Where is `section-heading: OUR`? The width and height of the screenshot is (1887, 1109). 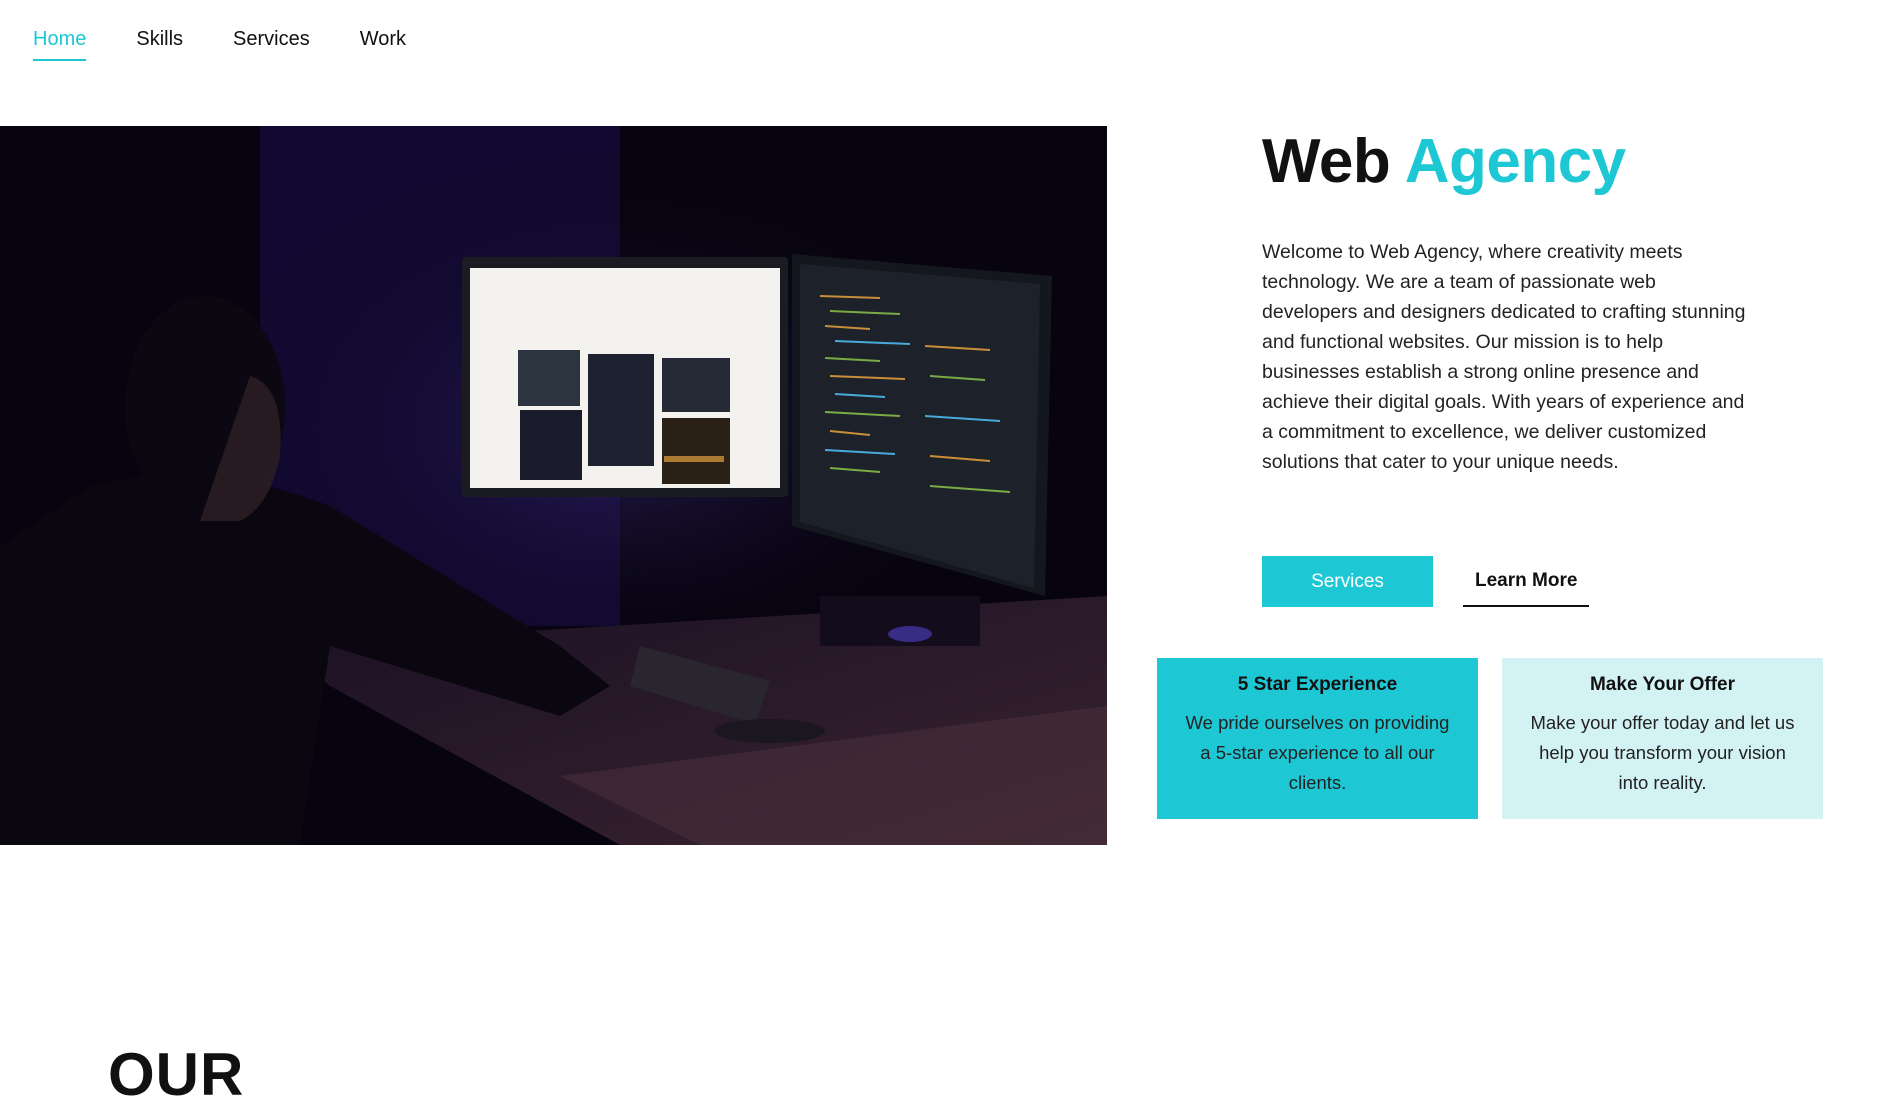 section-heading: OUR is located at coordinates (176, 1074).